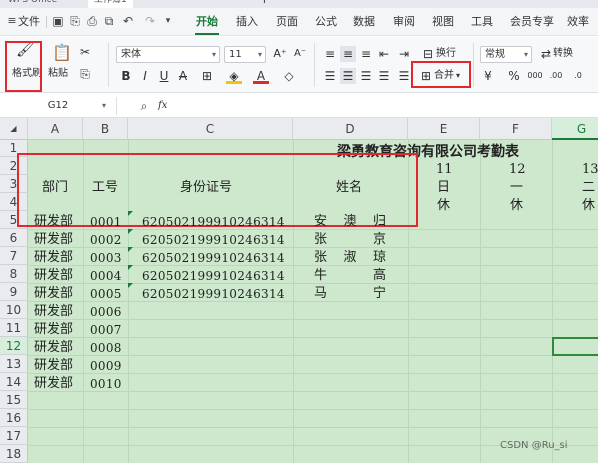 The image size is (598, 463). What do you see at coordinates (443, 188) in the screenshot?
I see `weekday-e: 日` at bounding box center [443, 188].